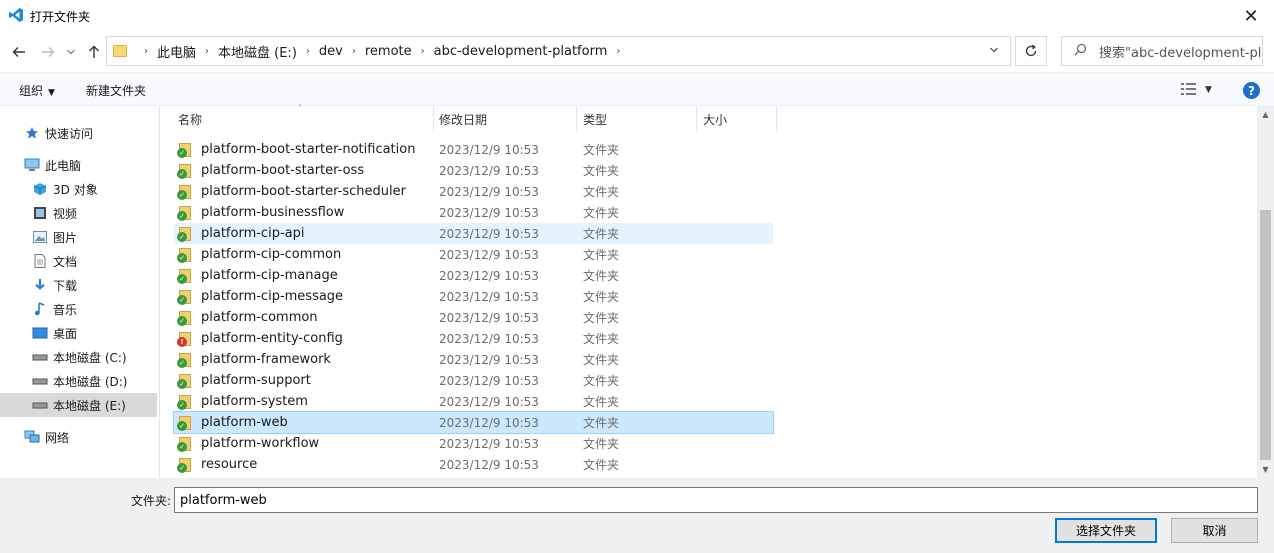  Describe the element at coordinates (78, 237) in the screenshot. I see `nav-item: 图片` at that location.